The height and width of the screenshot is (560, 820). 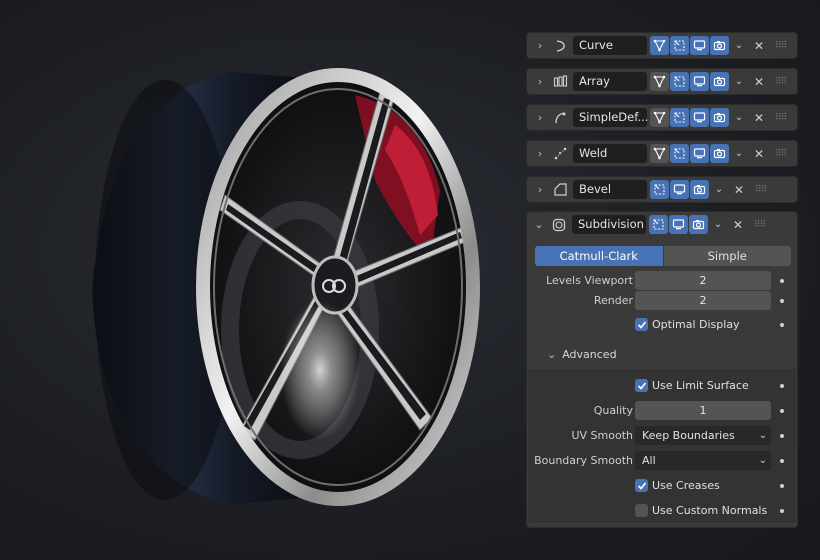 I want to click on modifier-name-field: Curve, so click(x=610, y=45).